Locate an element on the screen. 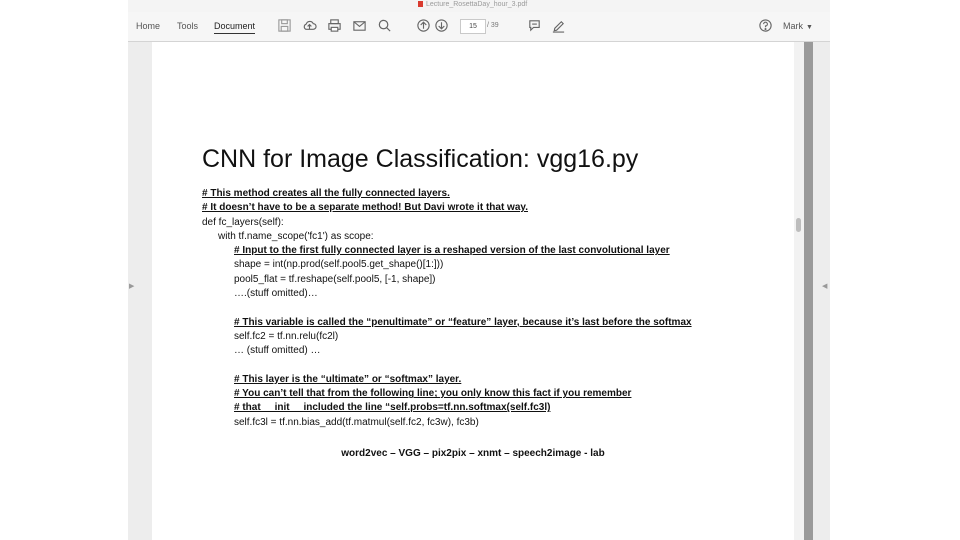  search-icon is located at coordinates (384, 25).